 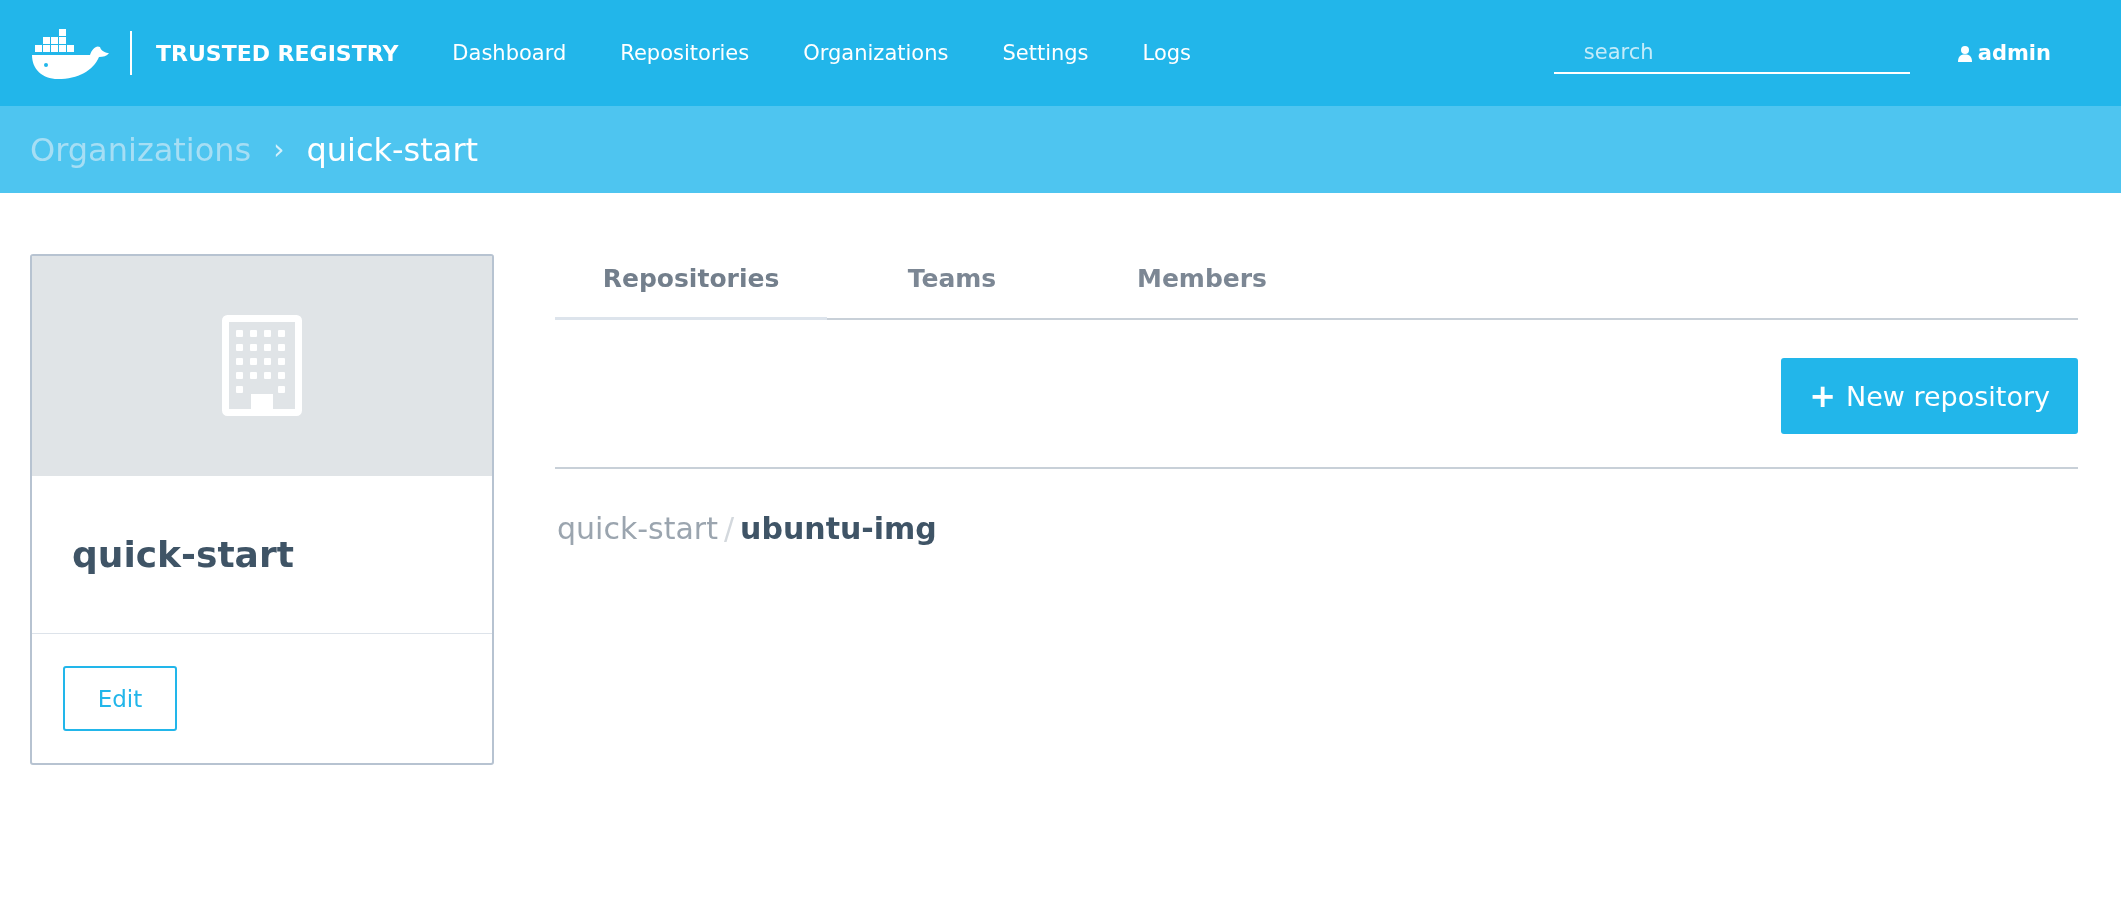 What do you see at coordinates (262, 366) in the screenshot?
I see `building-icon` at bounding box center [262, 366].